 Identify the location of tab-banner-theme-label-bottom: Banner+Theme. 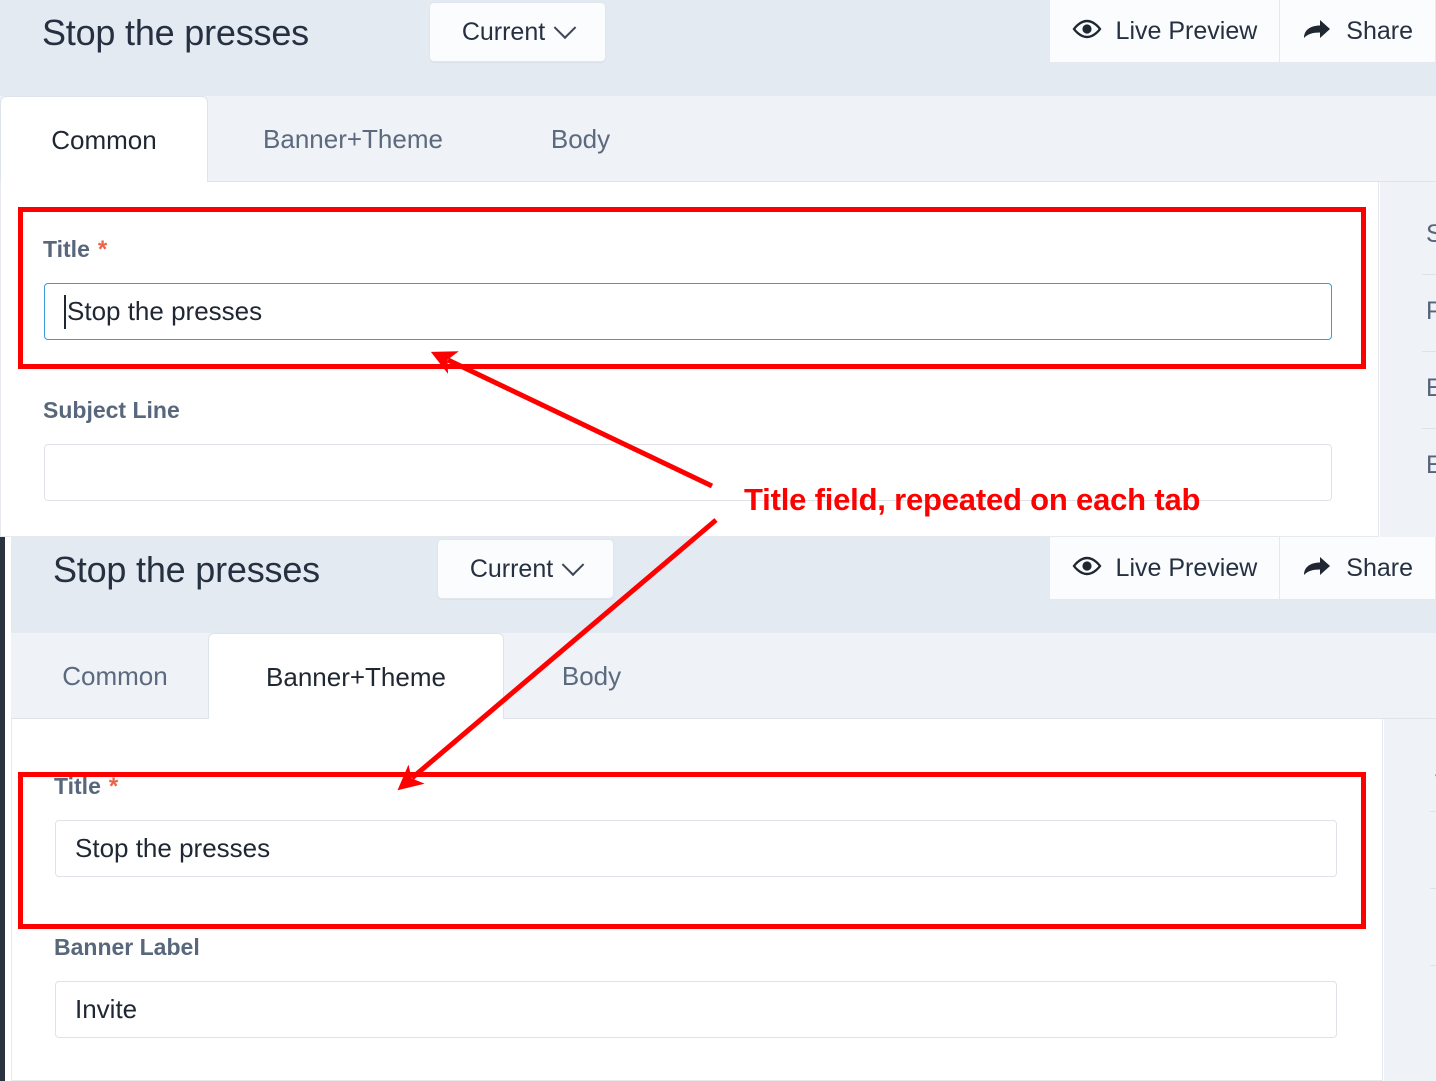
(356, 677).